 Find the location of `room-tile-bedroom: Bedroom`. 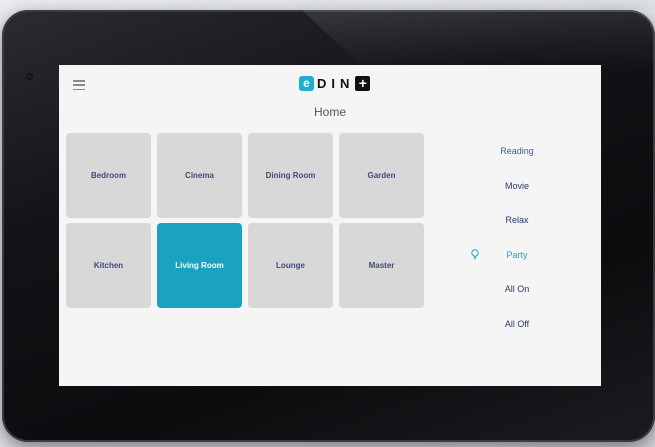

room-tile-bedroom: Bedroom is located at coordinates (108, 175).